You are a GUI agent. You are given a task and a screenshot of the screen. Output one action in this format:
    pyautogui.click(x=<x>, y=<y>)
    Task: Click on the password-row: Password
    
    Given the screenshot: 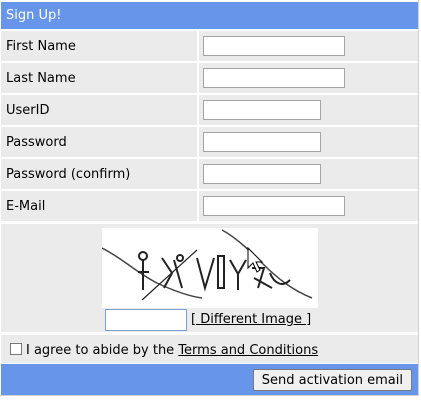 What is the action you would take?
    pyautogui.click(x=209, y=142)
    